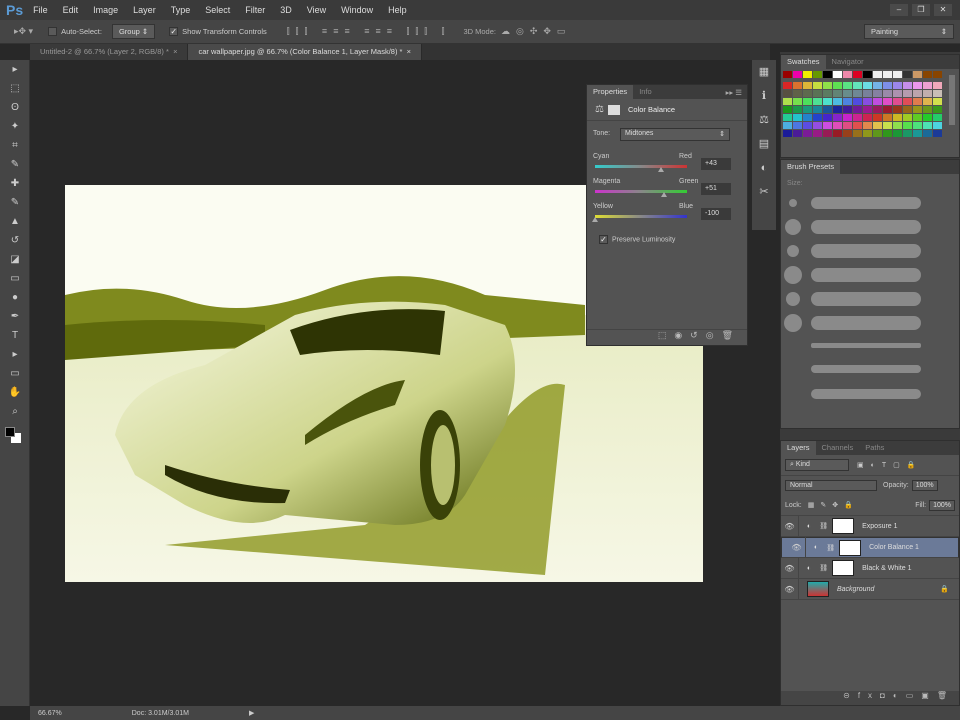 The width and height of the screenshot is (960, 720). Describe the element at coordinates (15, 260) in the screenshot. I see `tool-10-icon: ◪` at that location.